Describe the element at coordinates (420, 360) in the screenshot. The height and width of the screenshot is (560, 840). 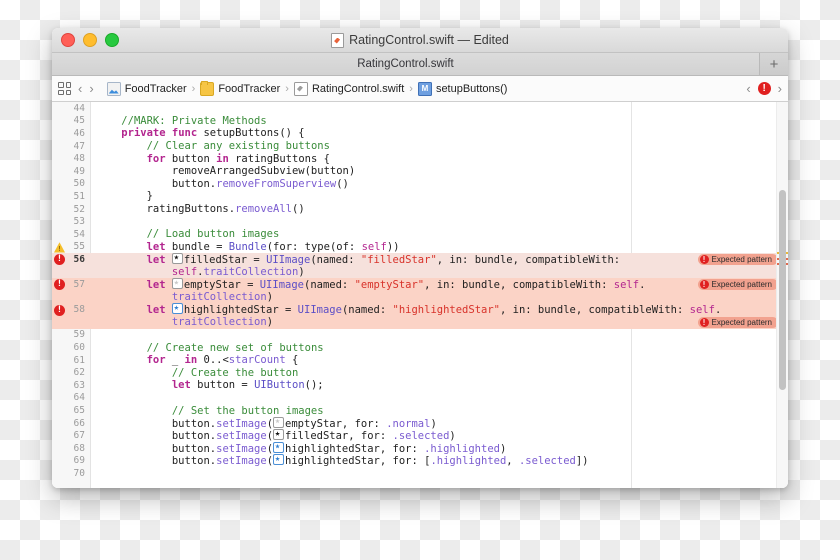
I see `code-line: 61 for _ in 0..<starCount {` at that location.